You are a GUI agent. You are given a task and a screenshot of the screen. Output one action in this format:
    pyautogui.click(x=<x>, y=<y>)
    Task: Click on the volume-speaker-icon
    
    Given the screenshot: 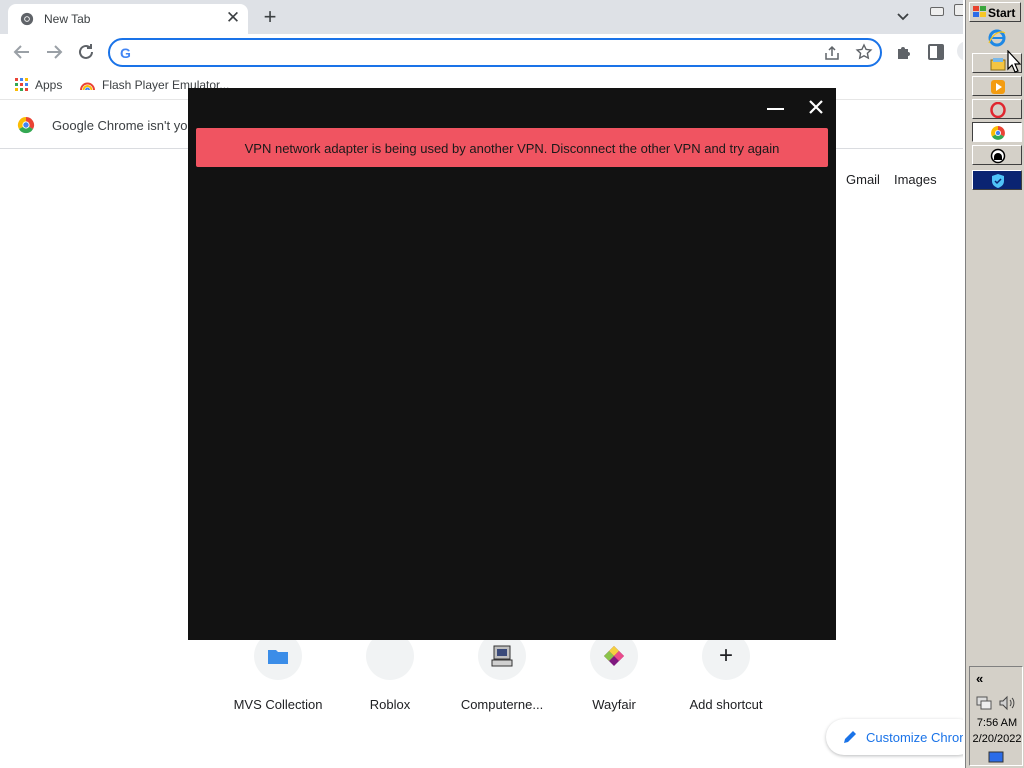 What is the action you would take?
    pyautogui.click(x=1007, y=703)
    